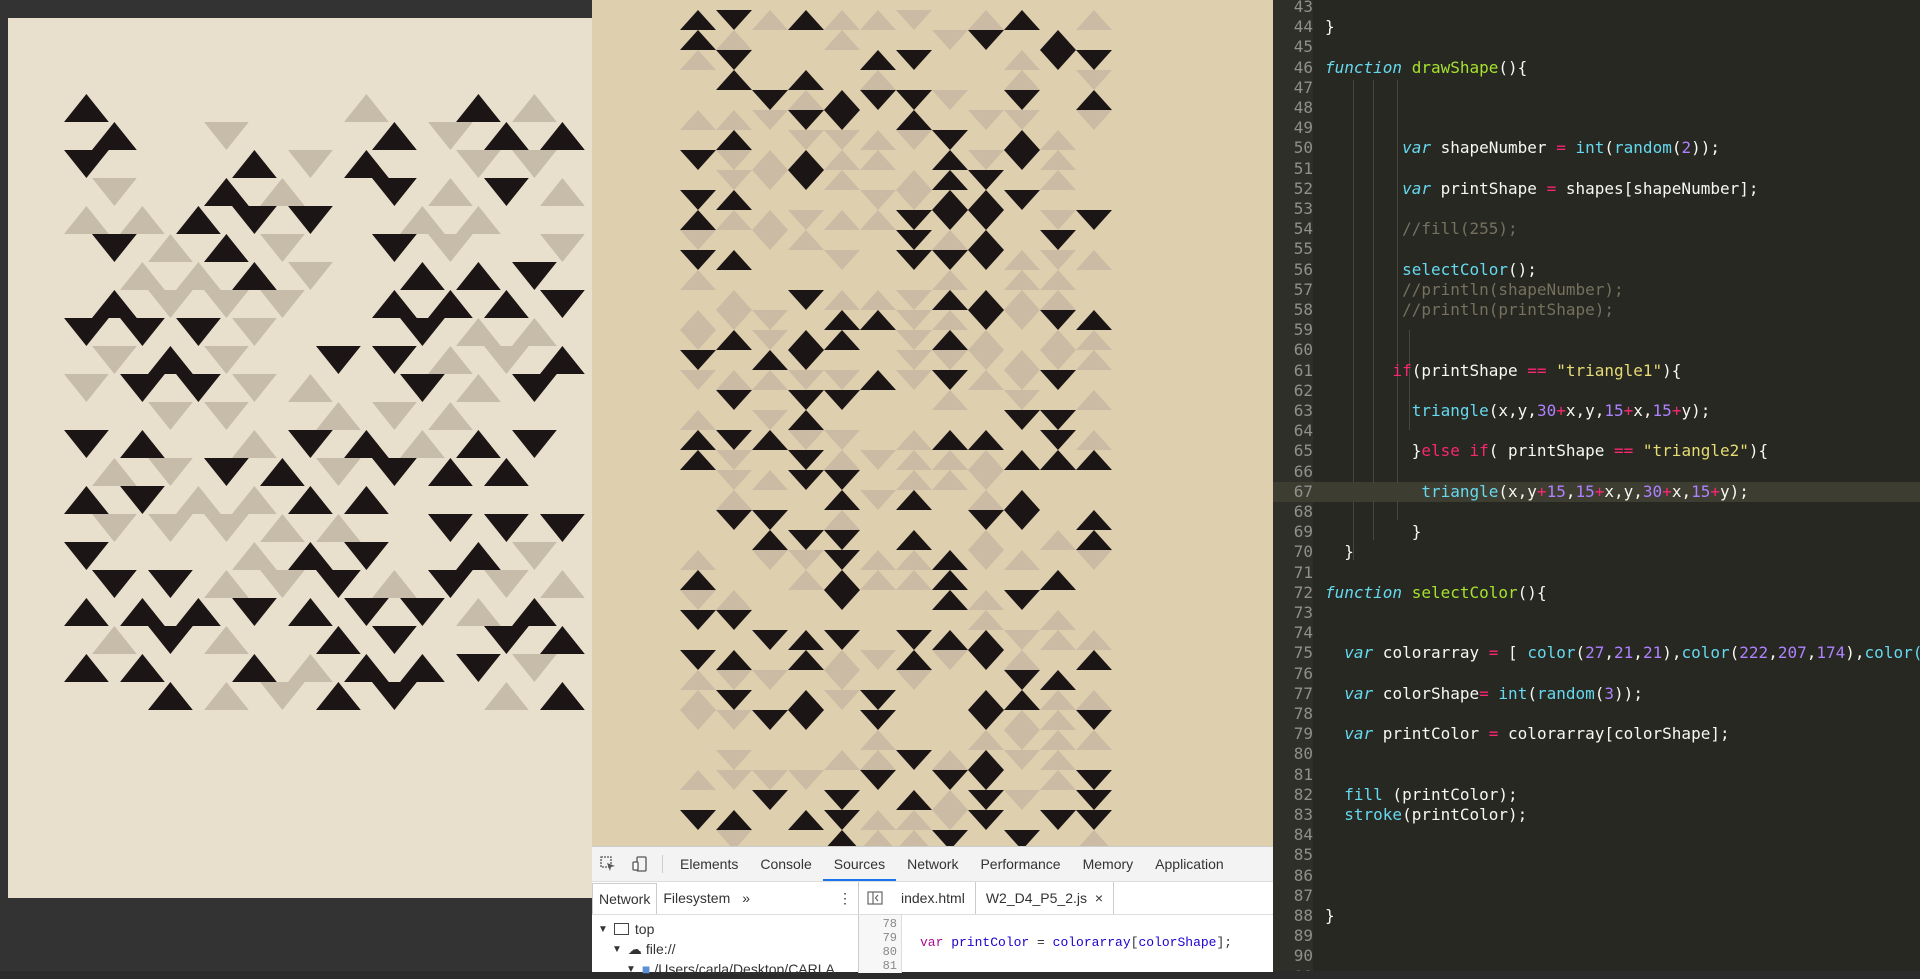 The height and width of the screenshot is (979, 1920). I want to click on editor-tabs: index.html W2_D4_P5_2.js ×, so click(1066, 898).